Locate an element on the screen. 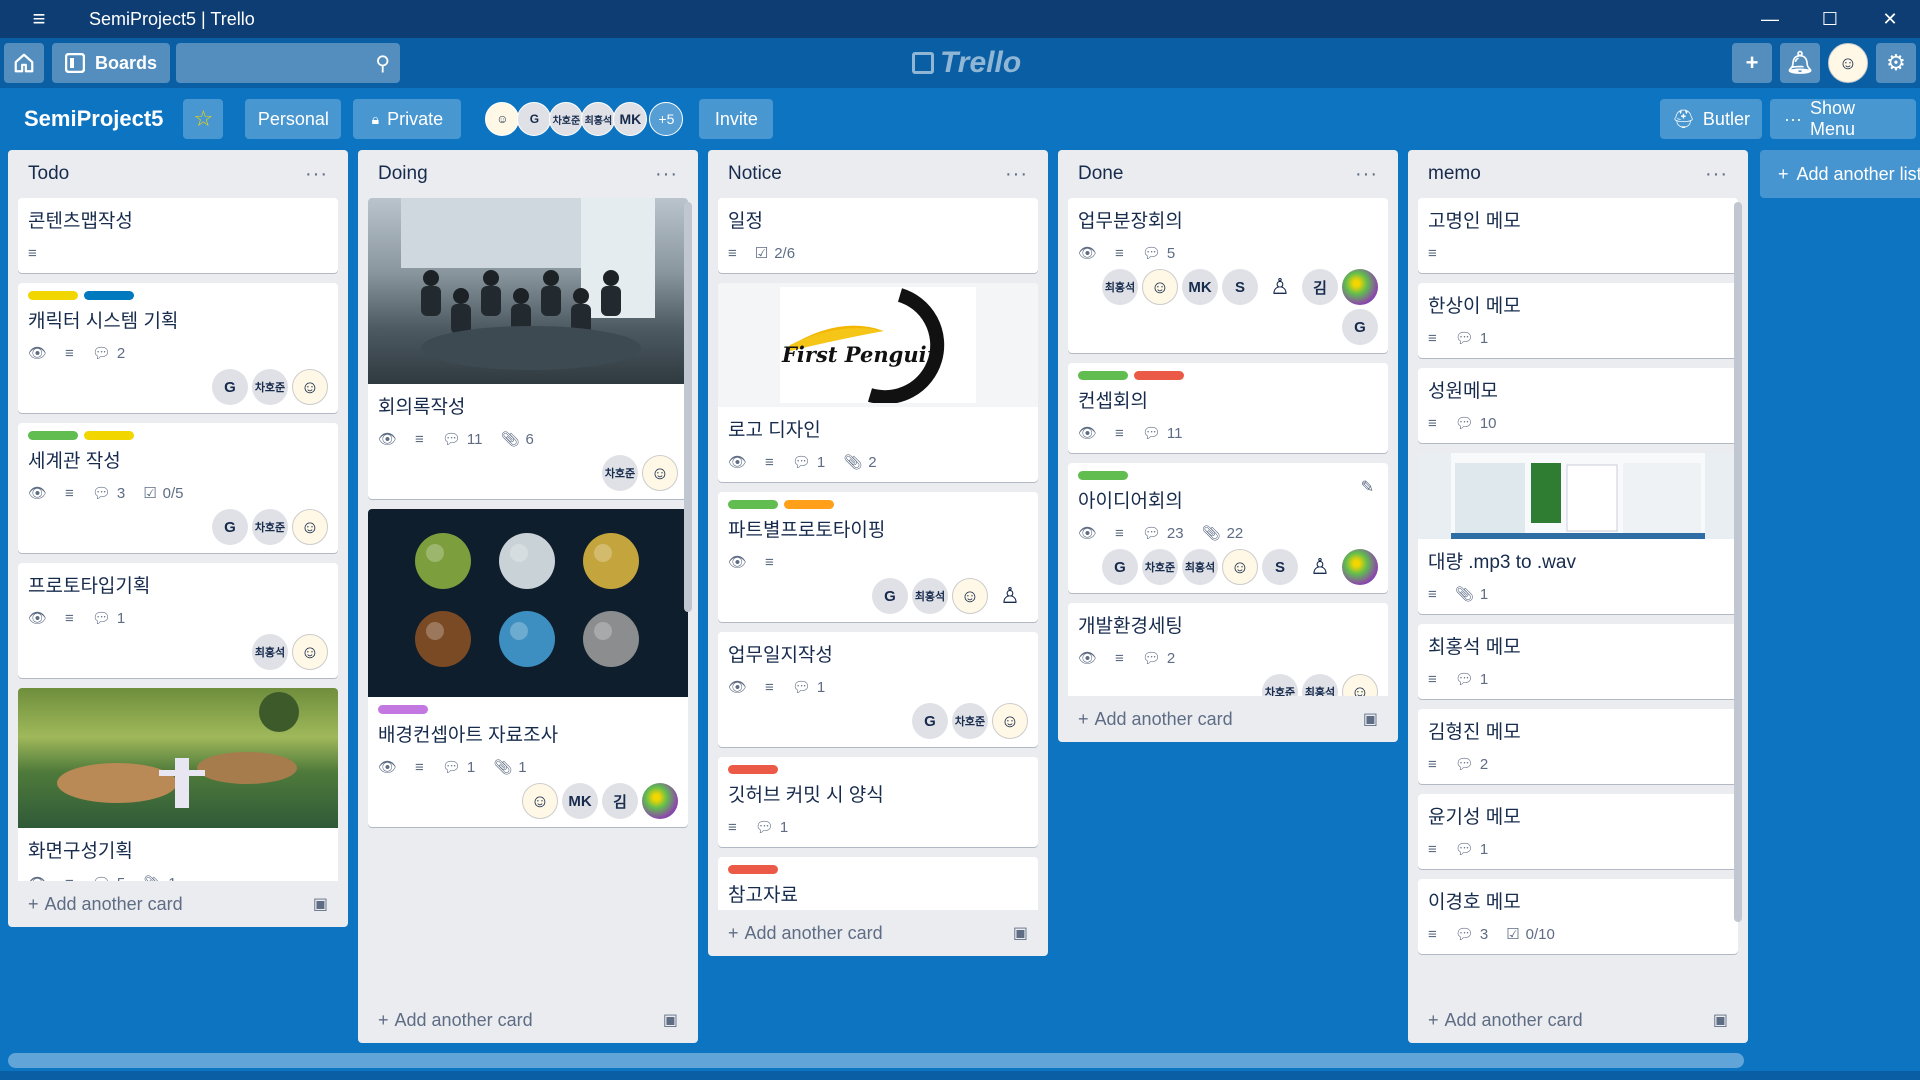  card: First Penguin 로고 디자인 👁︎ ≡ 💬︎ 1 📎︎ 2 is located at coordinates (878, 382).